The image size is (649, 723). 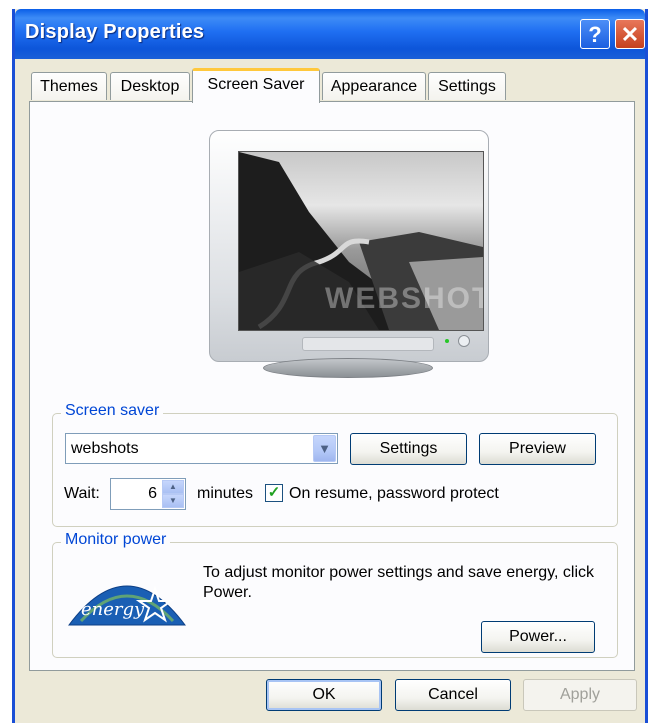 I want to click on window-title: Display Properties, so click(x=115, y=32).